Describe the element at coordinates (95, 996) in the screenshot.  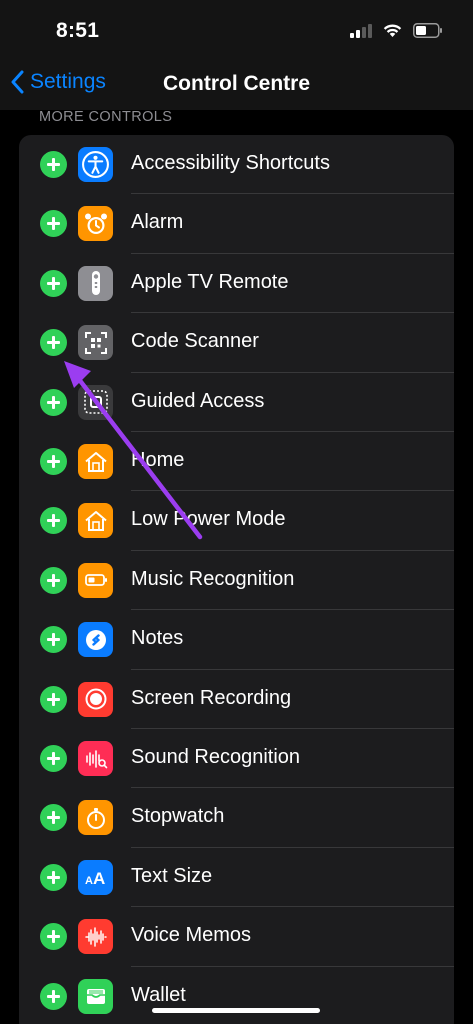
I see `wallet-icon` at that location.